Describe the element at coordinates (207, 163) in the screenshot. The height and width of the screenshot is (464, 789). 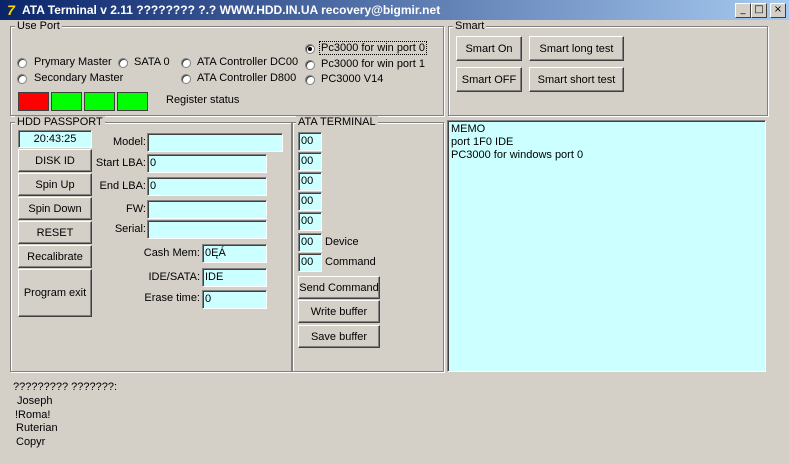
I see `start-lba-field: 0` at that location.